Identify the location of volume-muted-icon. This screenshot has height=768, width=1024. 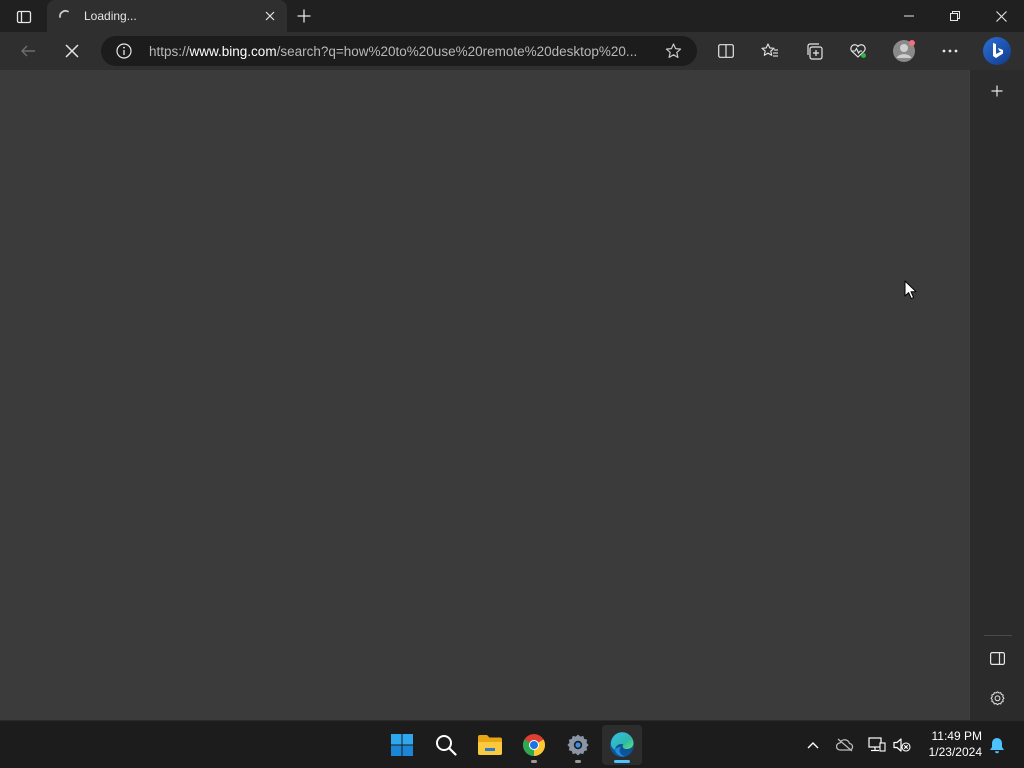
(902, 745).